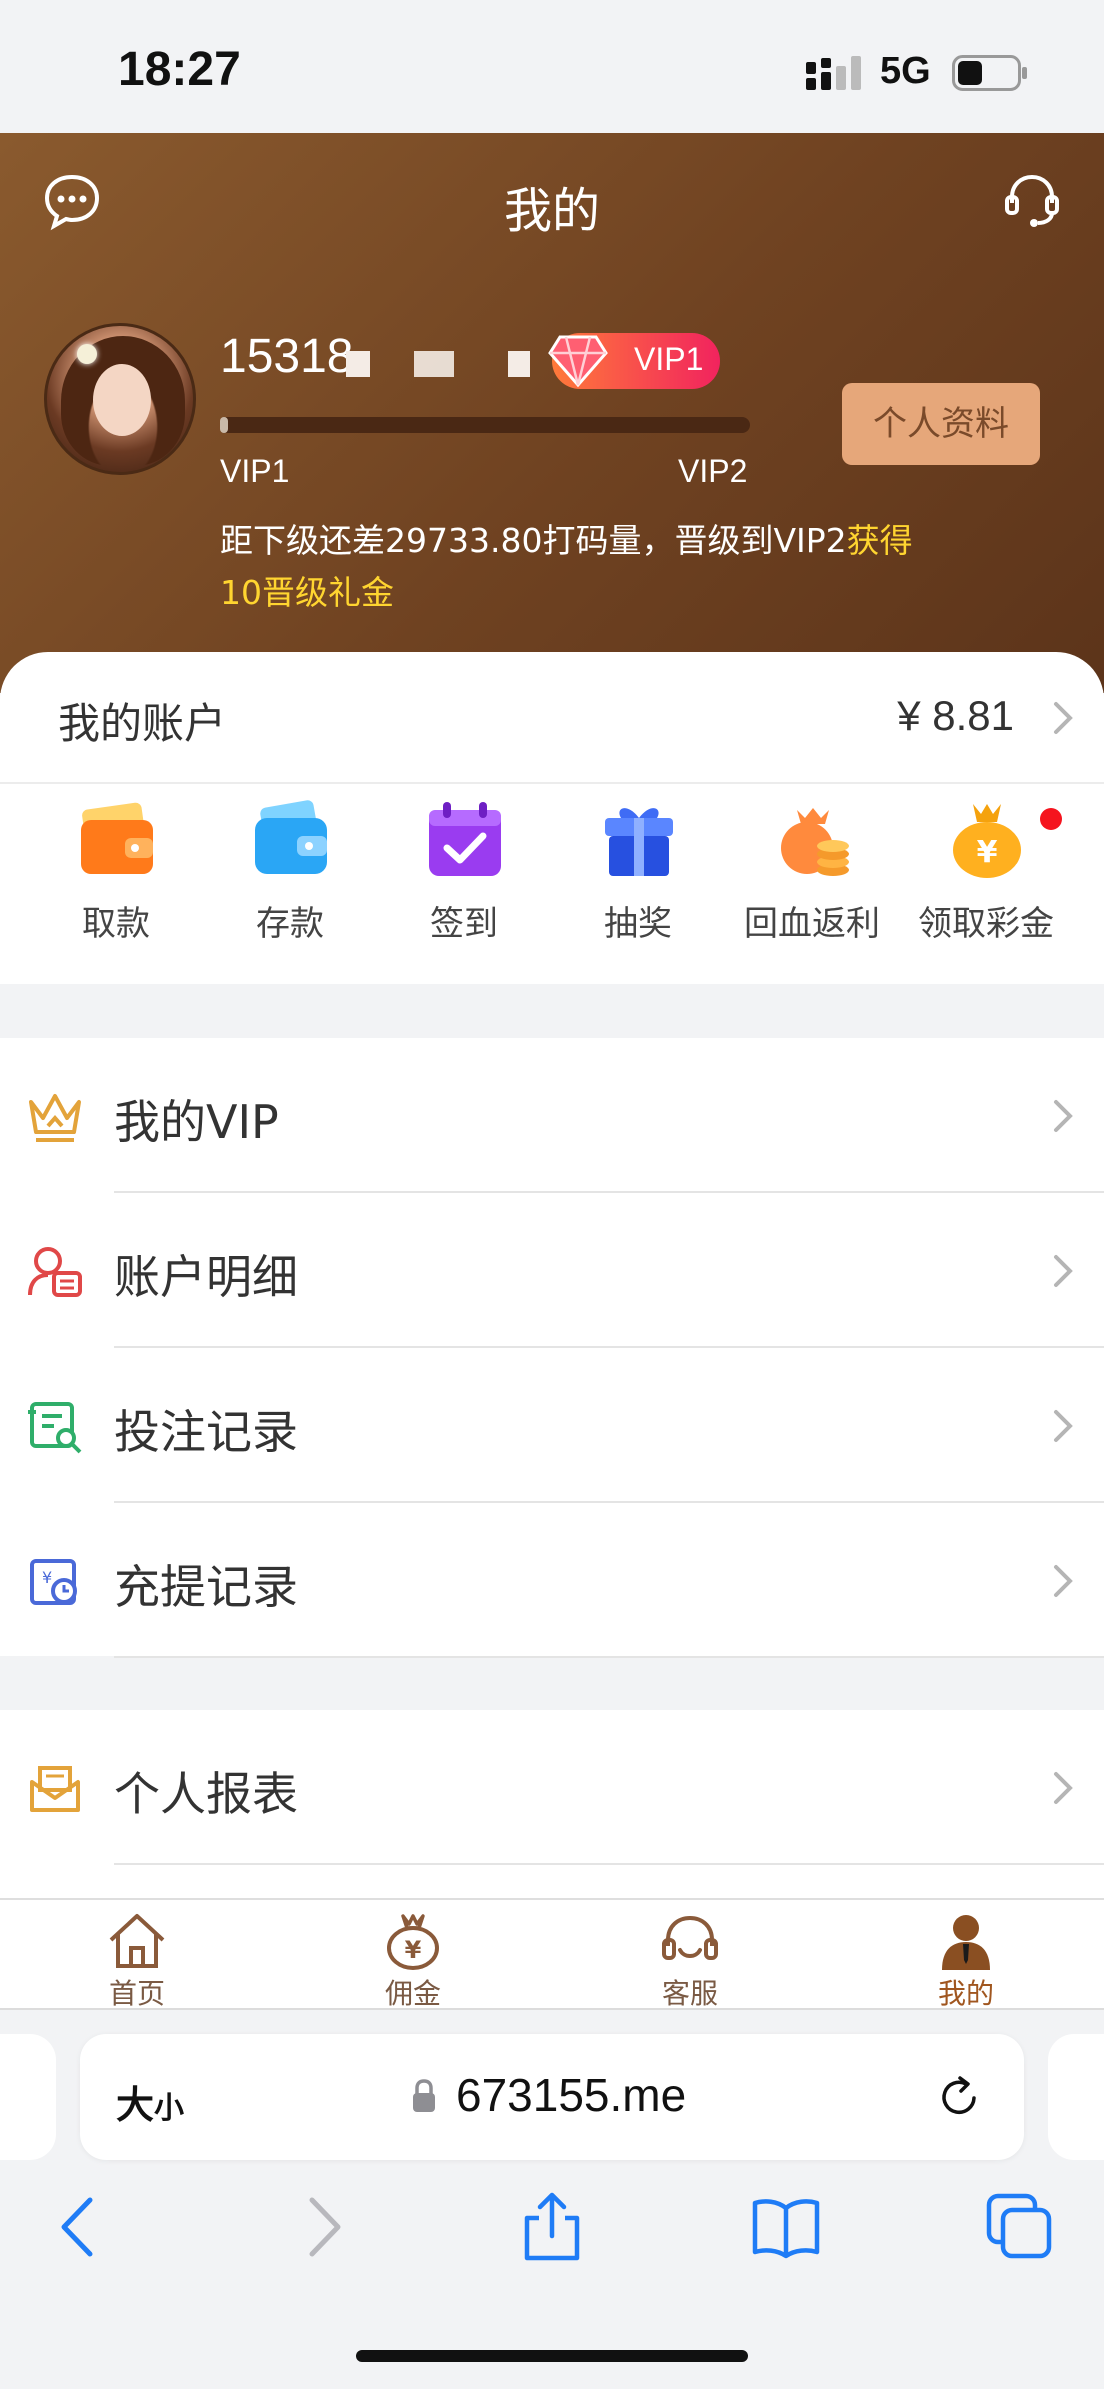  I want to click on lock-icon, so click(424, 2095).